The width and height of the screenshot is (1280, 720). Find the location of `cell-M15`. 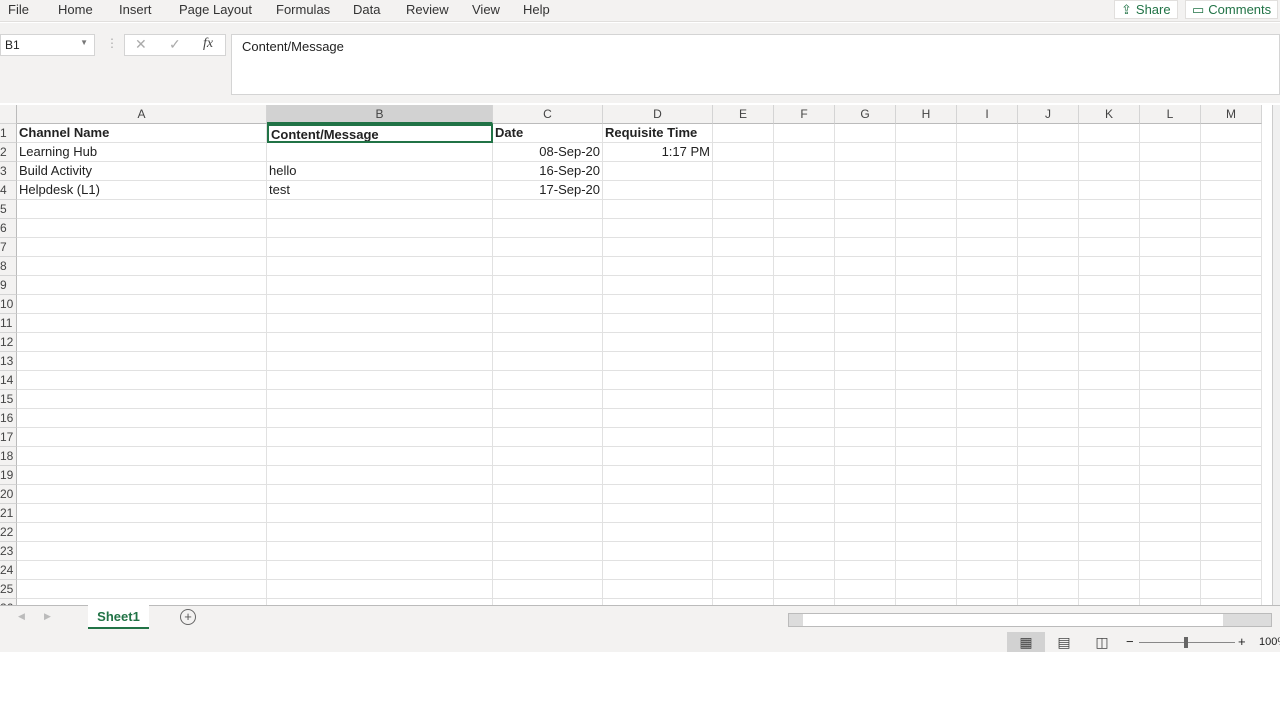

cell-M15 is located at coordinates (1231, 399).